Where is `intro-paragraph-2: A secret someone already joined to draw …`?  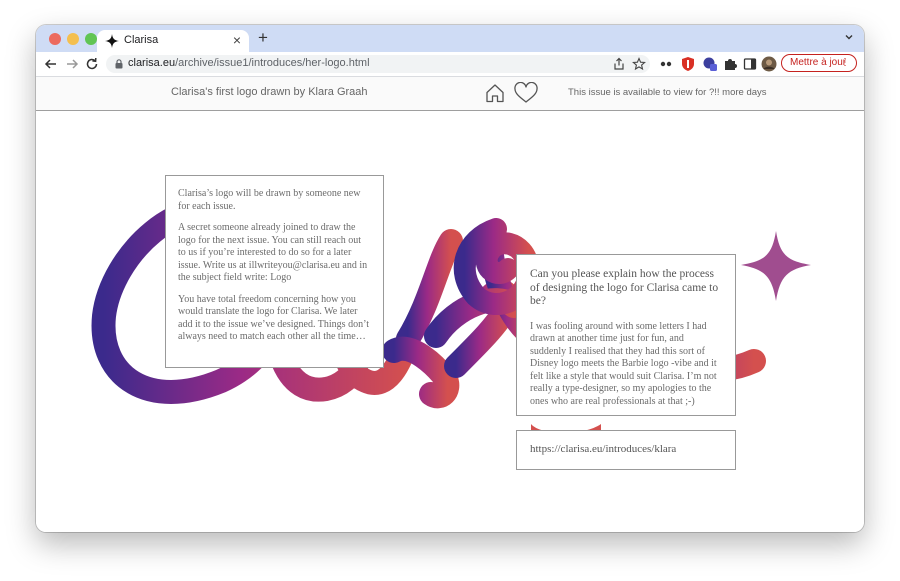
intro-paragraph-2: A secret someone already joined to draw … is located at coordinates (273, 252).